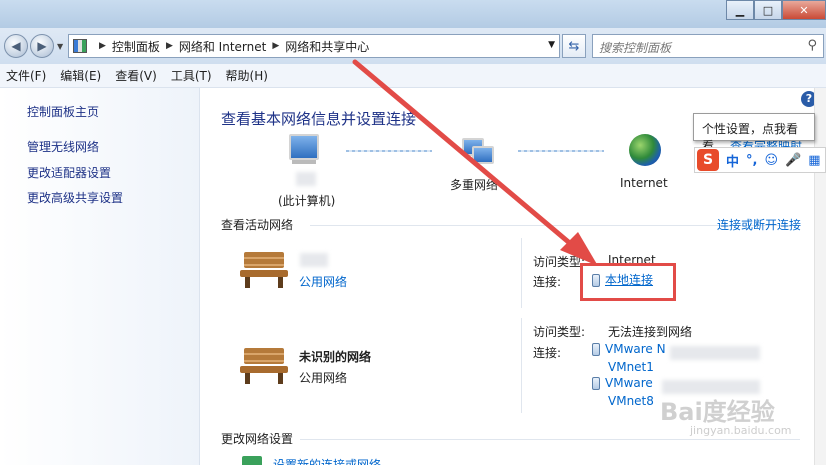 Image resolution: width=826 pixels, height=465 pixels. I want to click on ime-tooltip: 个性设置，点我看看, so click(754, 133).